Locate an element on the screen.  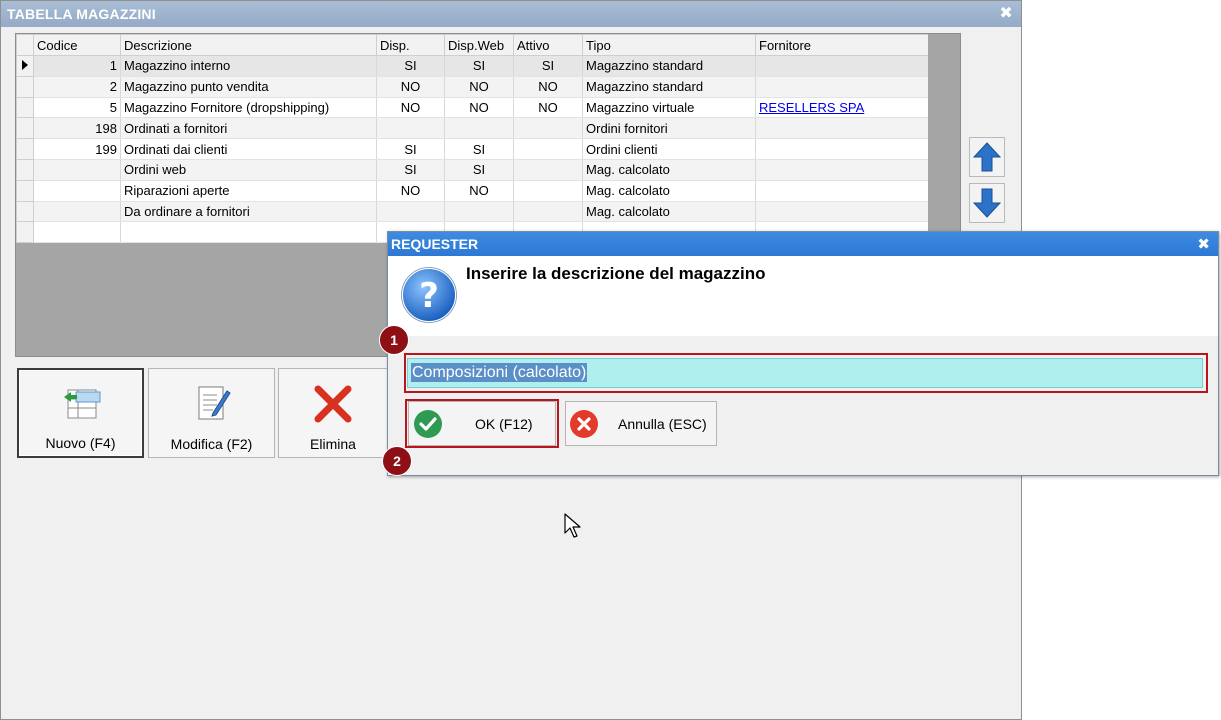
window-close-icon: ✖ is located at coordinates (1006, 14).